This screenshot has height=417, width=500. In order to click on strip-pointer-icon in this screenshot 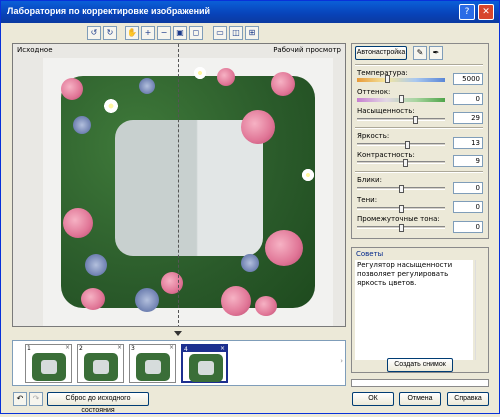, I will do `click(178, 333)`.